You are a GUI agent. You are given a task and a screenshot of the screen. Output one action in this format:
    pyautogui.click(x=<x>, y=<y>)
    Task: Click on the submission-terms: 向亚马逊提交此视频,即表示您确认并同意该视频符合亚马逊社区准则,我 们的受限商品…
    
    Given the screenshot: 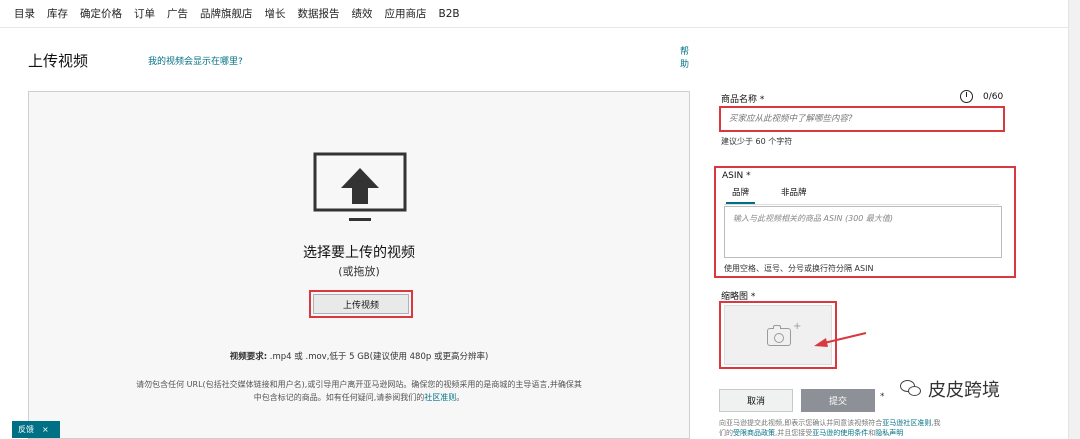 What is the action you would take?
    pyautogui.click(x=869, y=428)
    